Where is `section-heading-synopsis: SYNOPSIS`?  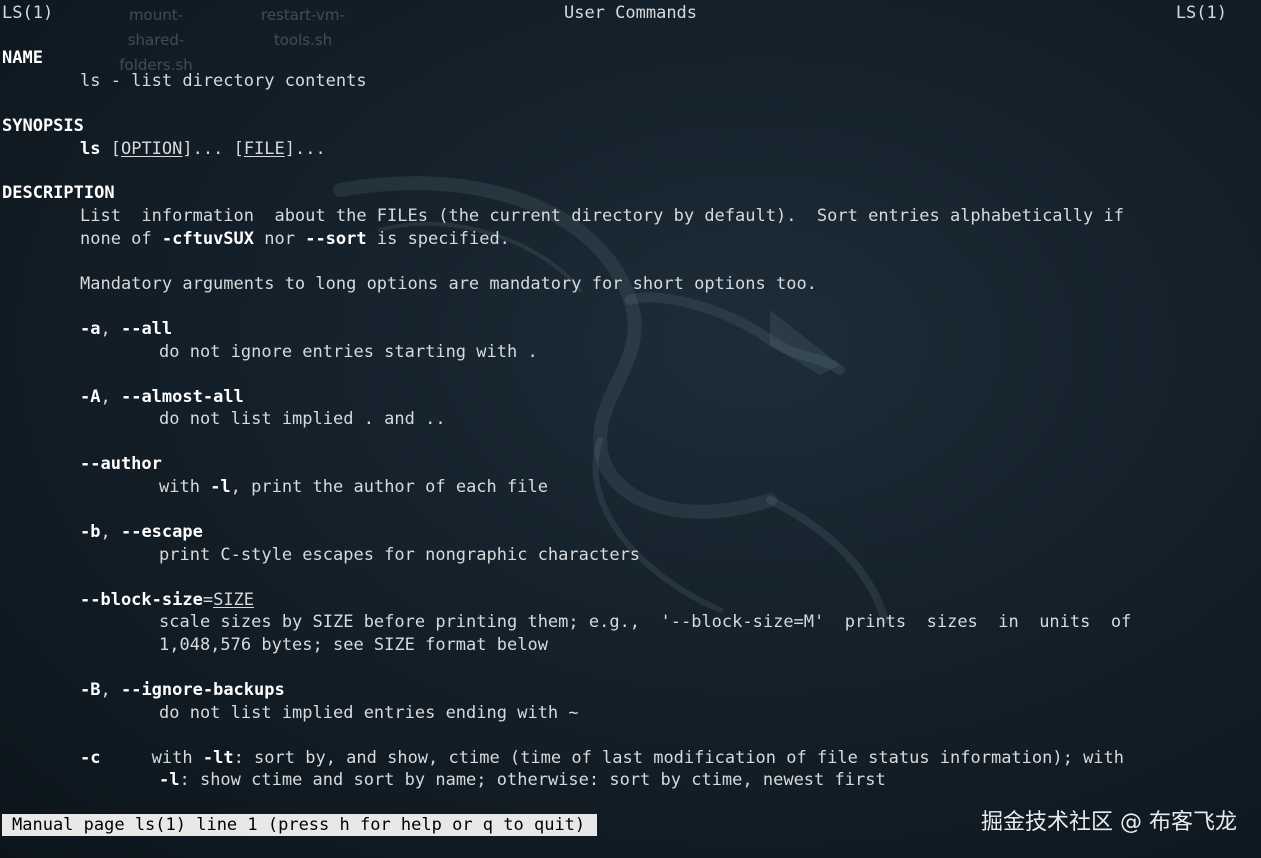 section-heading-synopsis: SYNOPSIS is located at coordinates (43, 126).